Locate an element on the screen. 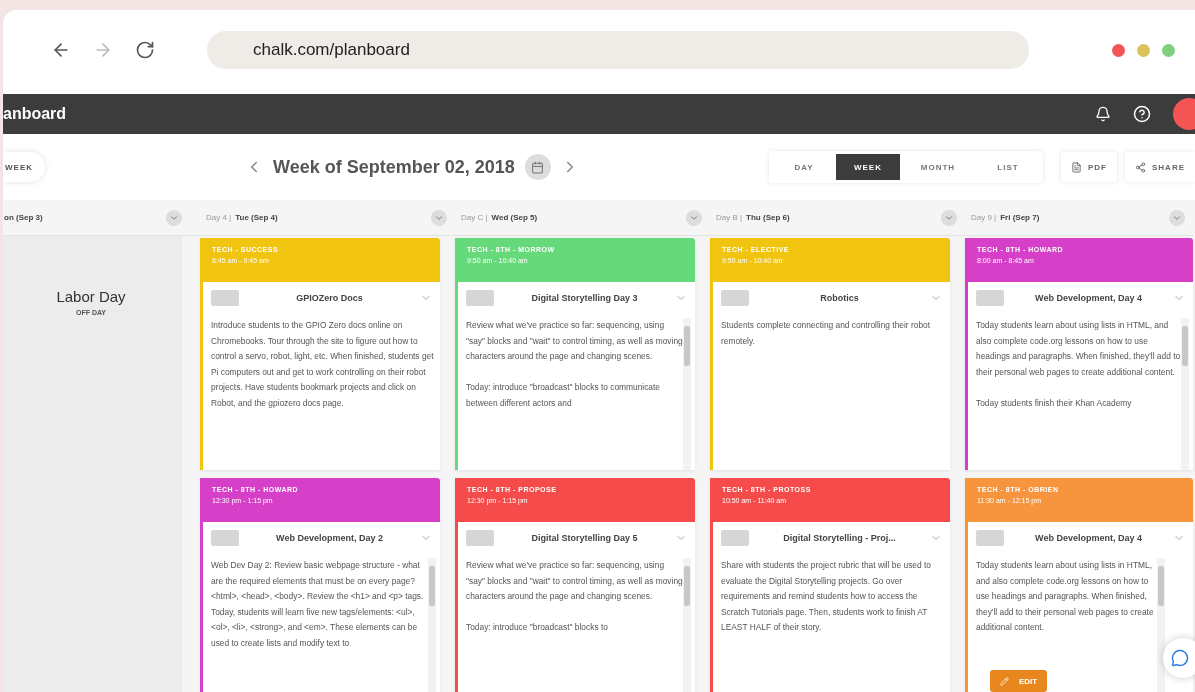 Image resolution: width=1195 pixels, height=692 pixels. app-title: anboard is located at coordinates (35, 114).